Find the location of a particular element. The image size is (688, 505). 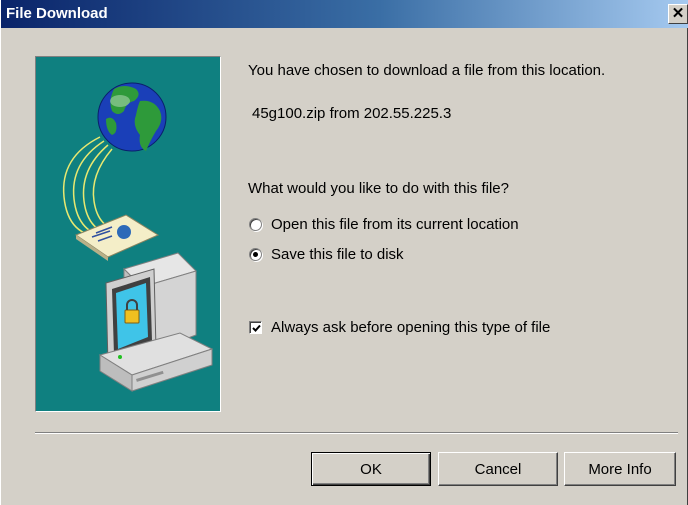

separator is located at coordinates (356, 433).